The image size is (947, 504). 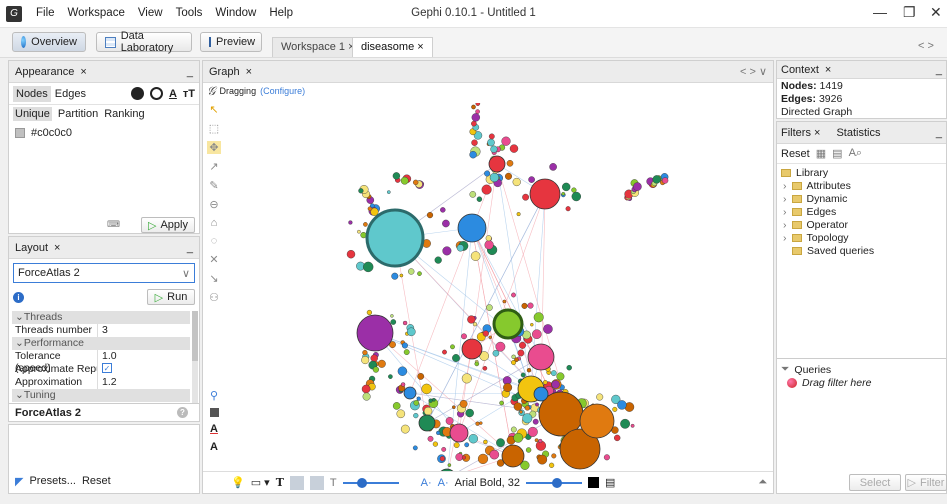 I want to click on hide-edges-icon, so click(x=316, y=482).